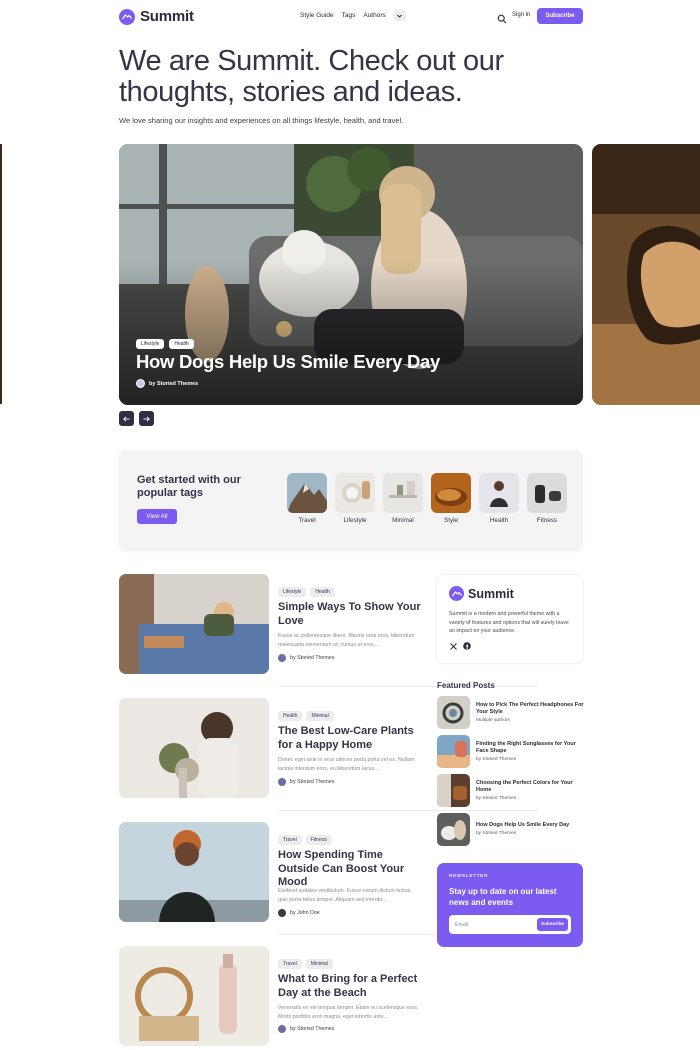  What do you see at coordinates (157, 516) in the screenshot?
I see `view-all-tags-button: View All` at bounding box center [157, 516].